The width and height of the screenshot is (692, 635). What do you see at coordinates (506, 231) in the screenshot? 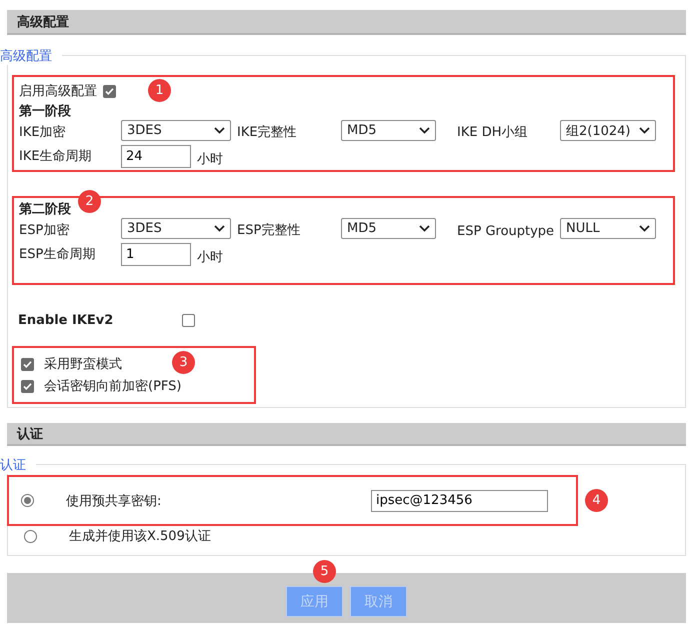
I see `field-label: ESP Grouptype` at bounding box center [506, 231].